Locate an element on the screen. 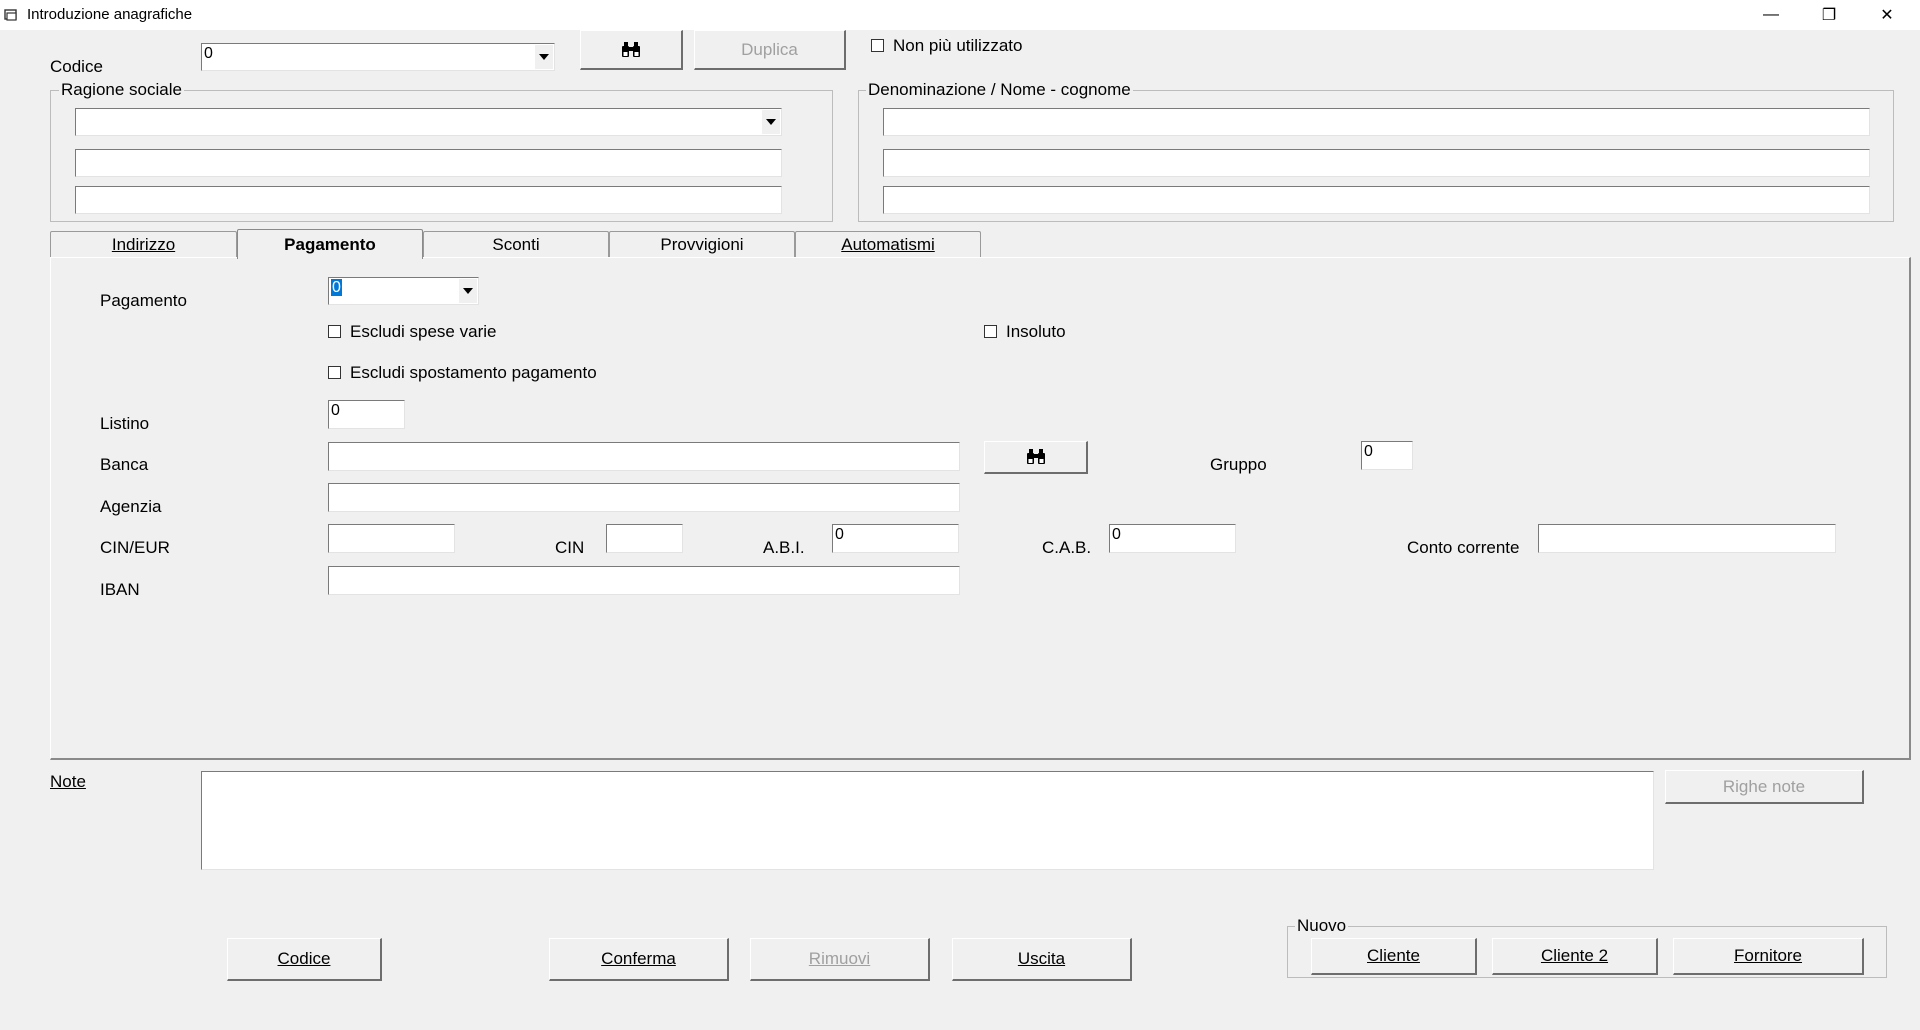 The width and height of the screenshot is (1920, 1030). ragione-sociale-legend: Ragione sociale is located at coordinates (121, 90).